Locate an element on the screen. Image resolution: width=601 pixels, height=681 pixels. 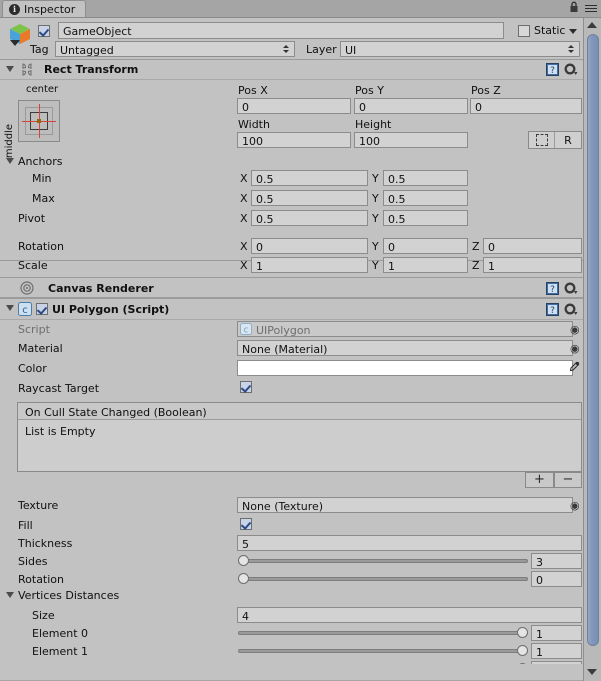
pos-x-input: 0 is located at coordinates (294, 106).